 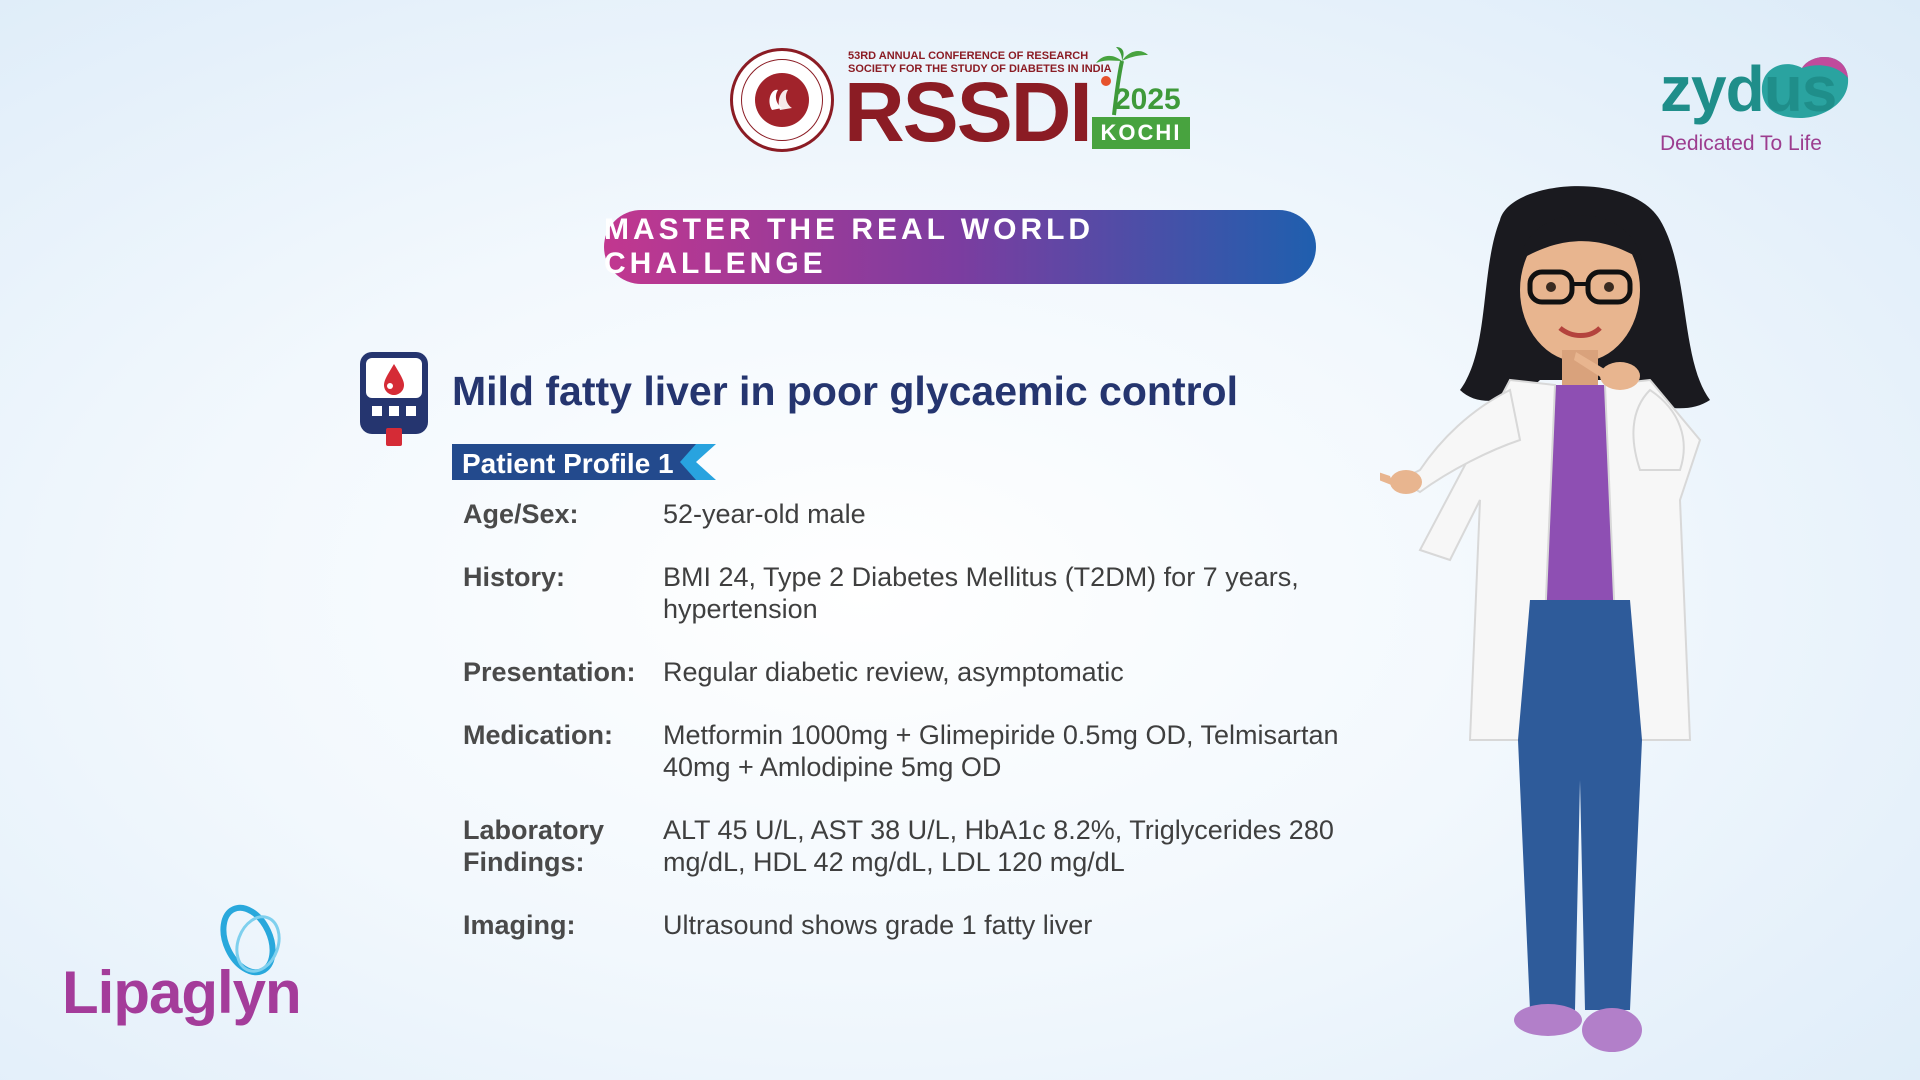 I want to click on doctor-character-illustration, so click(x=1545, y=619).